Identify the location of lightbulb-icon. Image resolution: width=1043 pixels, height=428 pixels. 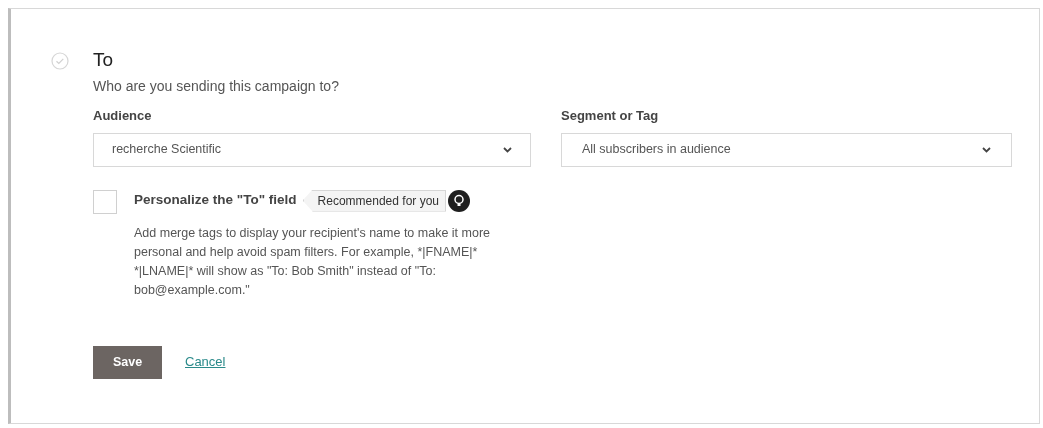
(459, 200).